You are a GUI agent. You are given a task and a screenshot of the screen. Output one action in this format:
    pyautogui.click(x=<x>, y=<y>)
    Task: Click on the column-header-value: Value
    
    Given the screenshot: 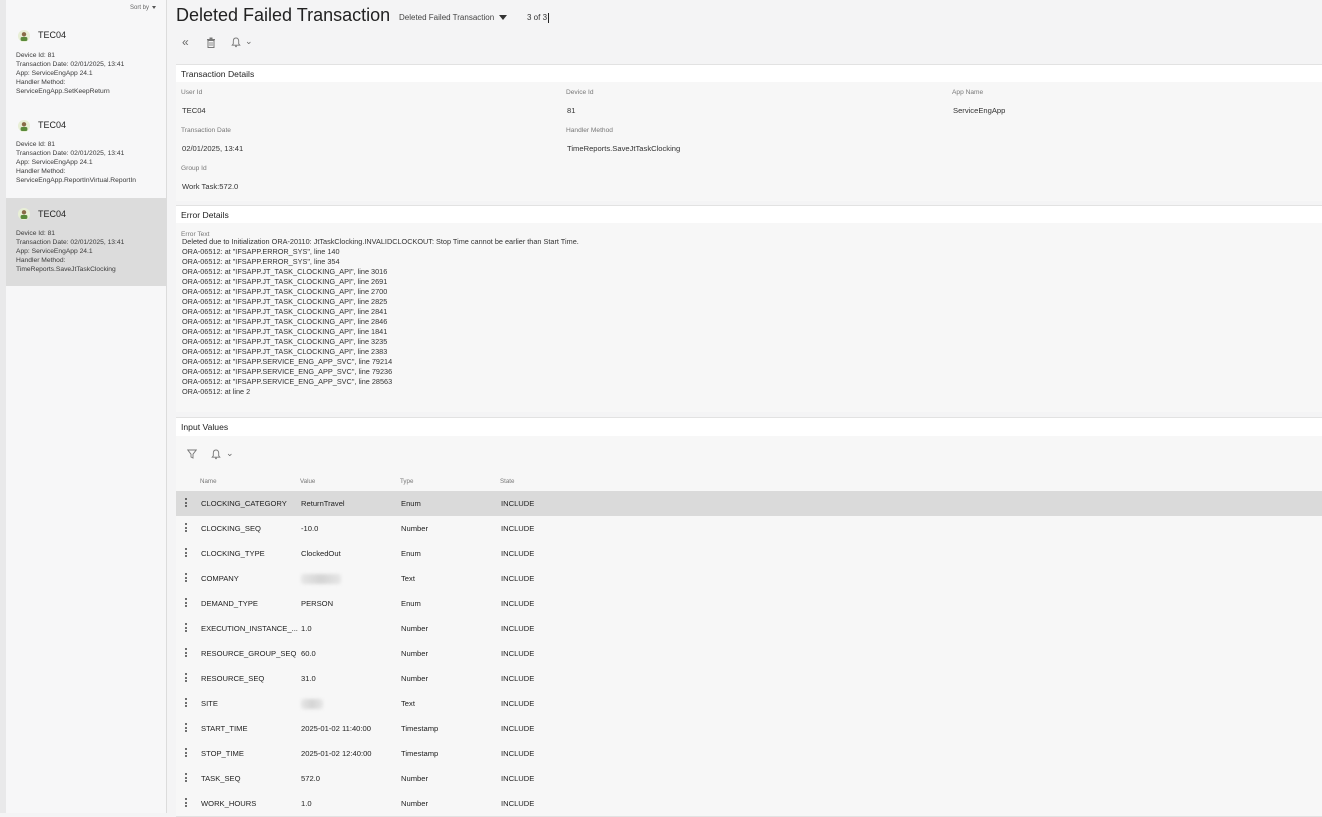 What is the action you would take?
    pyautogui.click(x=307, y=481)
    